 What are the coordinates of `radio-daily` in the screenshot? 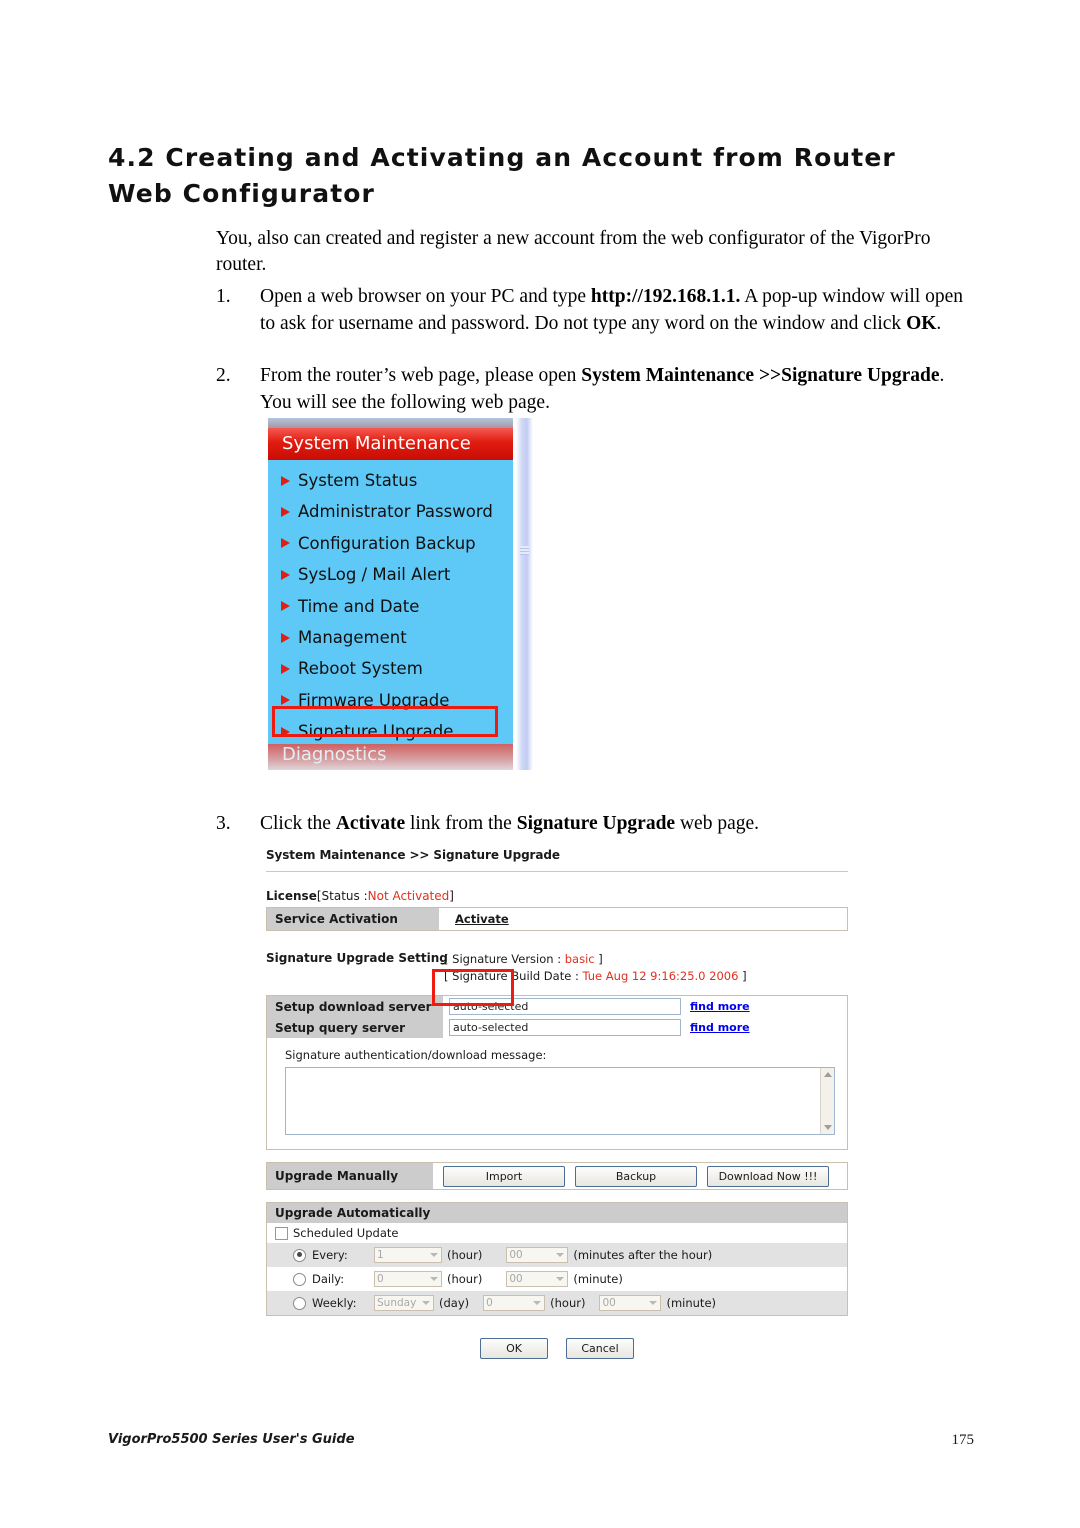 It's located at (299, 1279).